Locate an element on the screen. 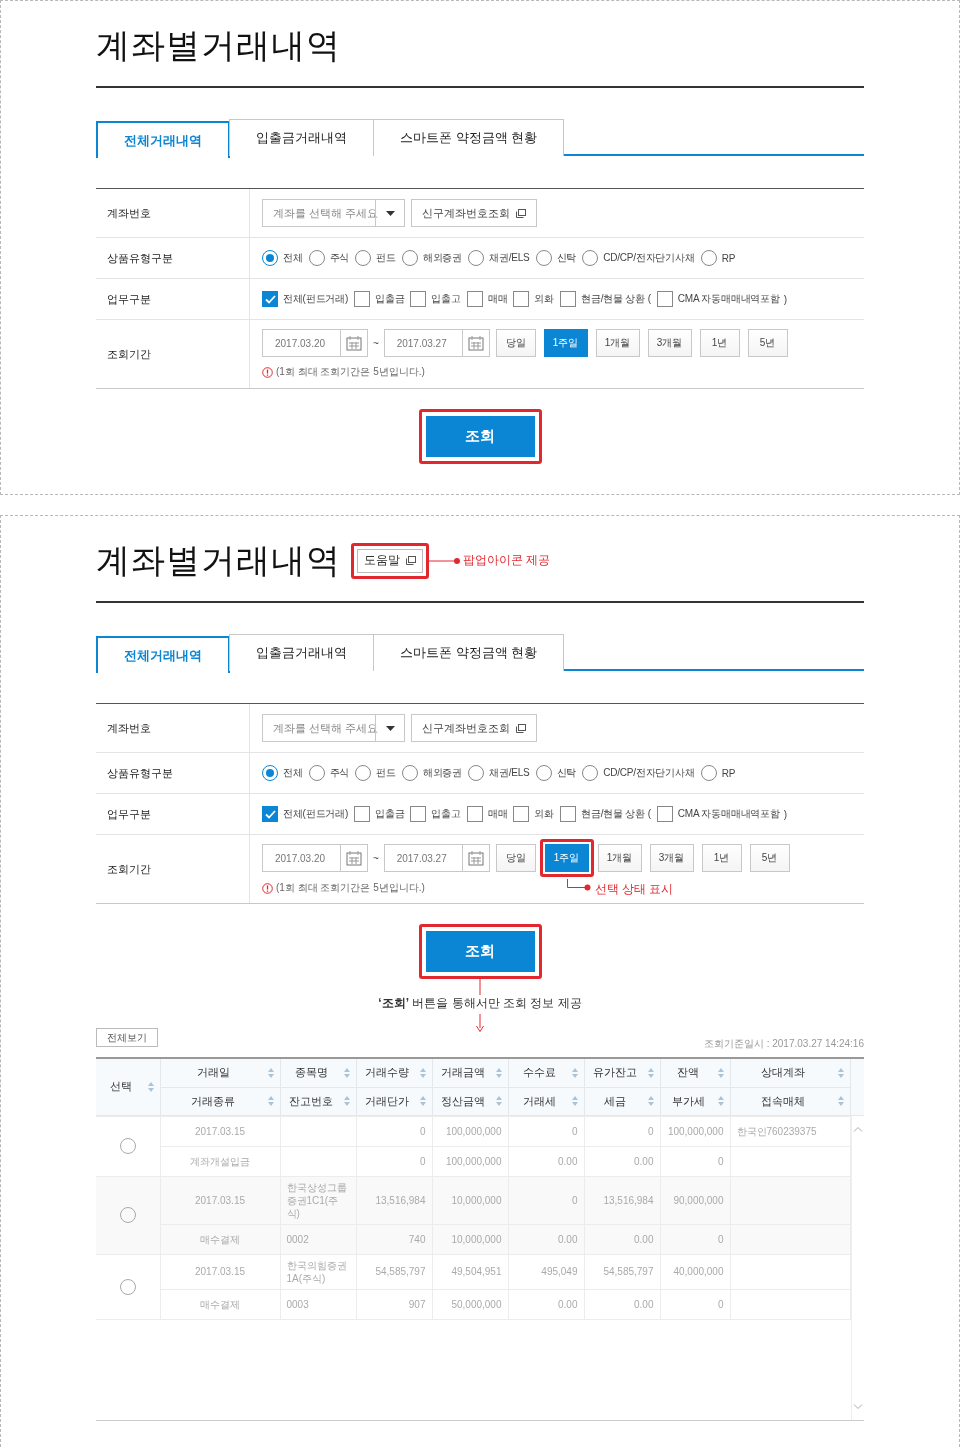 Image resolution: width=960 pixels, height=1449 pixels. table-cell: 한국의힘증권1A(주식) is located at coordinates (318, 1271).